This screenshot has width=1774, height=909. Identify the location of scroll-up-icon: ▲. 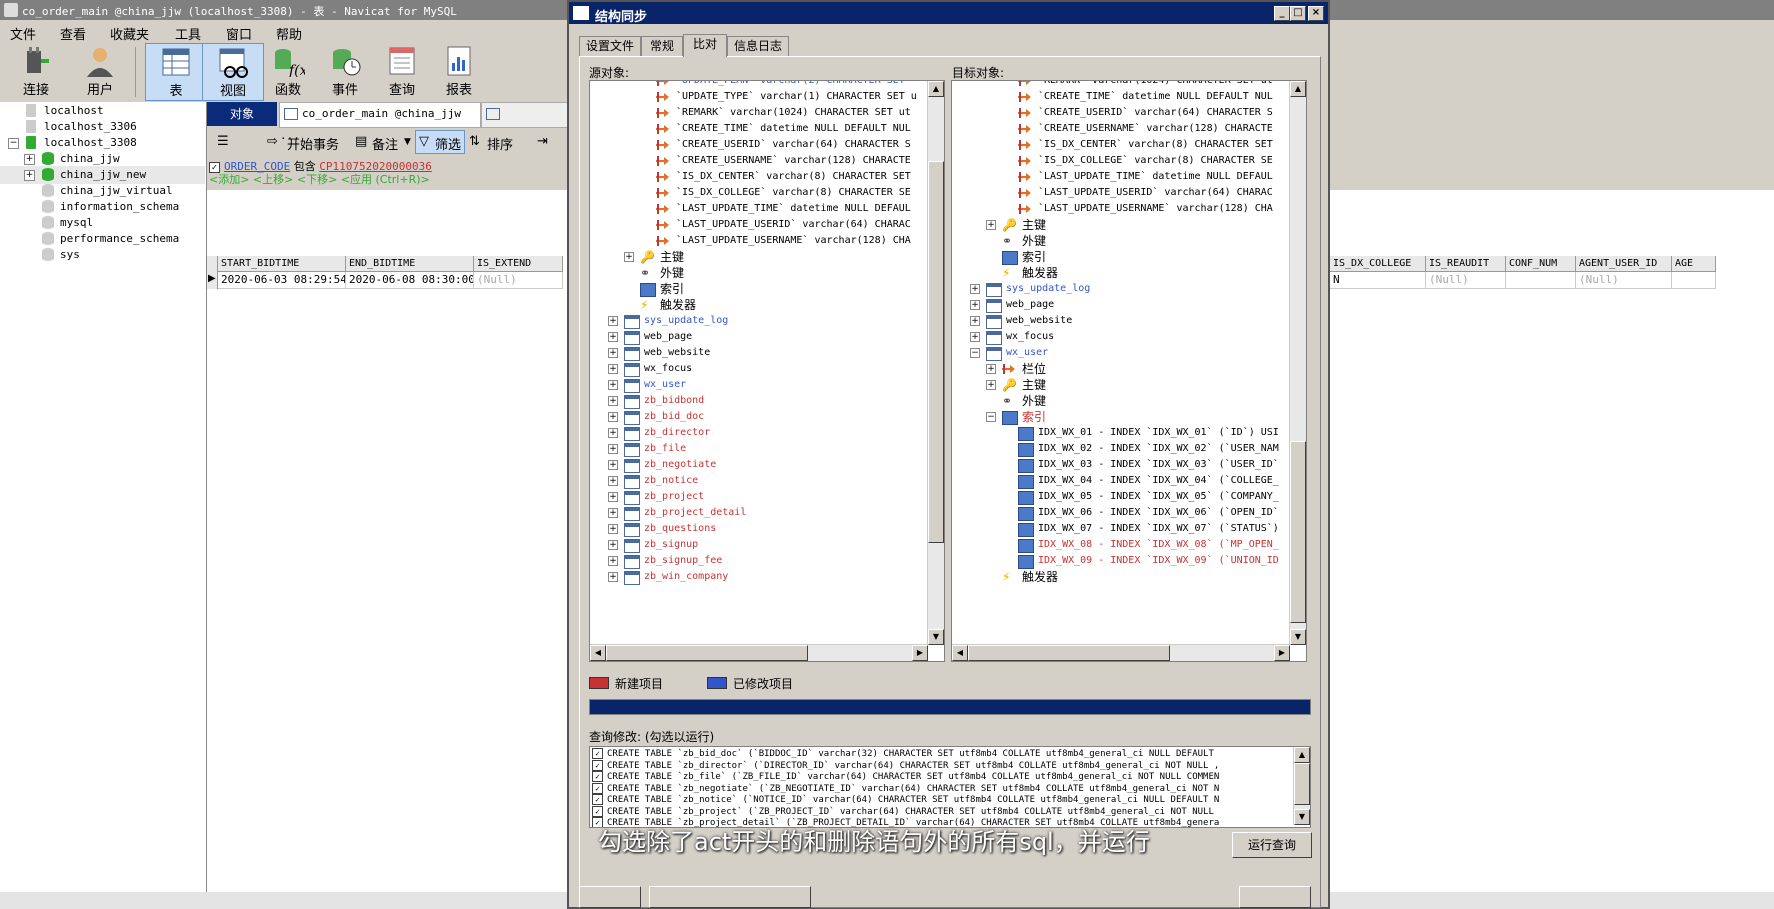
(1298, 89).